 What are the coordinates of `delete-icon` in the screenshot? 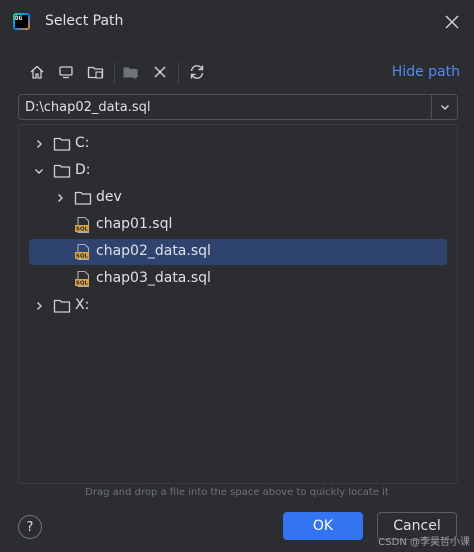 It's located at (160, 72).